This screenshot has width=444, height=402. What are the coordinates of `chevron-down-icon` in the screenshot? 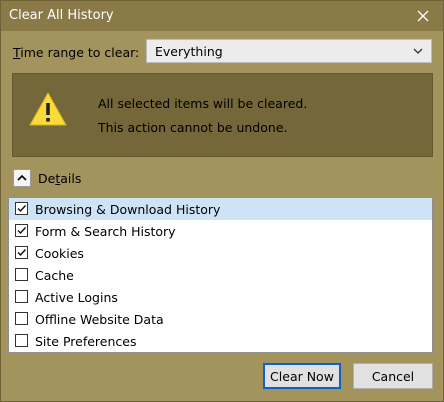 It's located at (418, 51).